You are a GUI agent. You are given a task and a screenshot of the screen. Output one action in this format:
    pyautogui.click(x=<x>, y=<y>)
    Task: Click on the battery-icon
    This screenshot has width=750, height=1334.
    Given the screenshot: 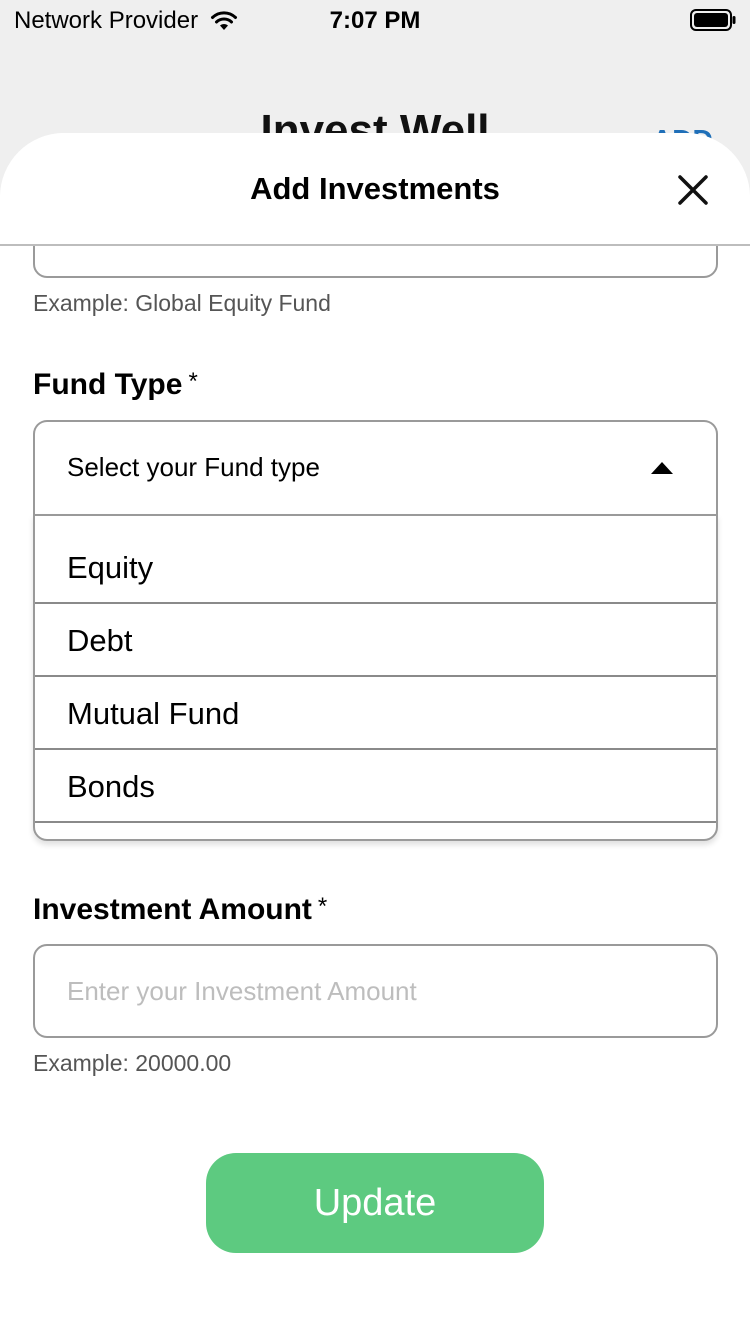 What is the action you would take?
    pyautogui.click(x=713, y=20)
    